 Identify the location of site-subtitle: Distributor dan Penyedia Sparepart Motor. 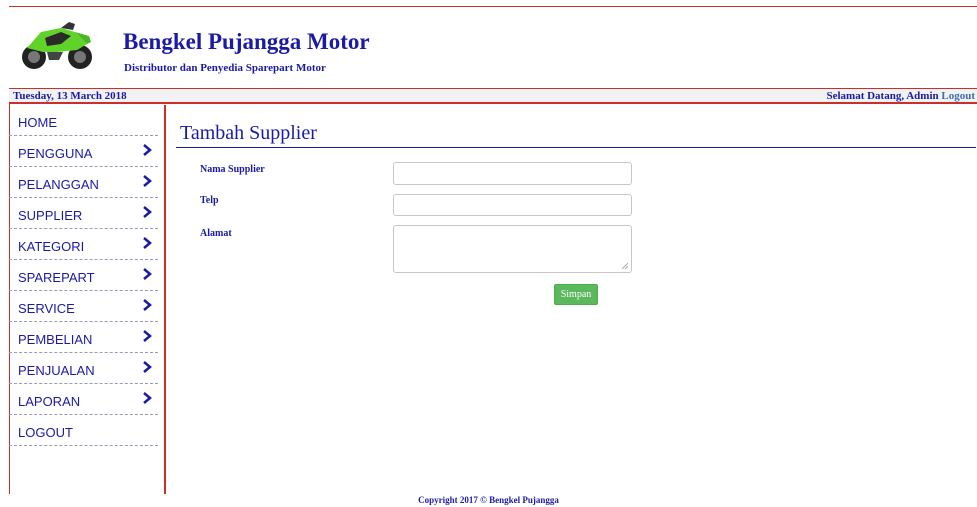
(225, 68).